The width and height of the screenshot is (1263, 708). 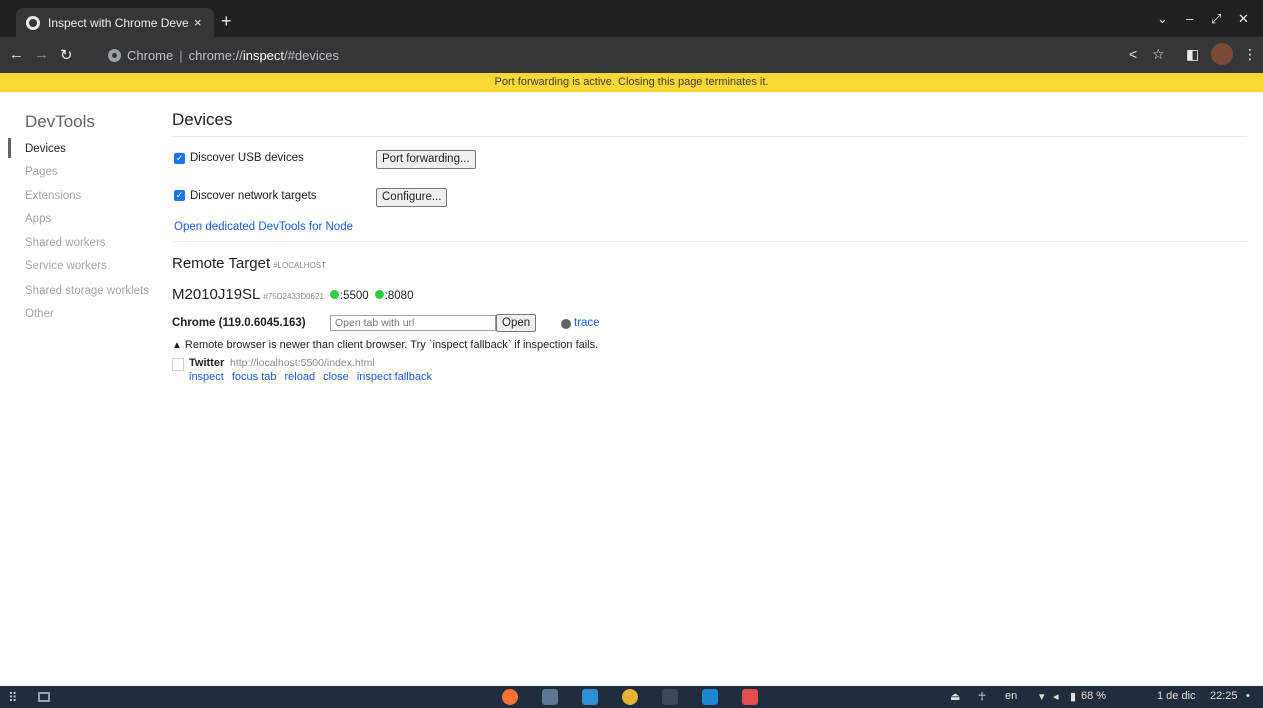 What do you see at coordinates (955, 696) in the screenshot?
I see `eject-icon: ⏏` at bounding box center [955, 696].